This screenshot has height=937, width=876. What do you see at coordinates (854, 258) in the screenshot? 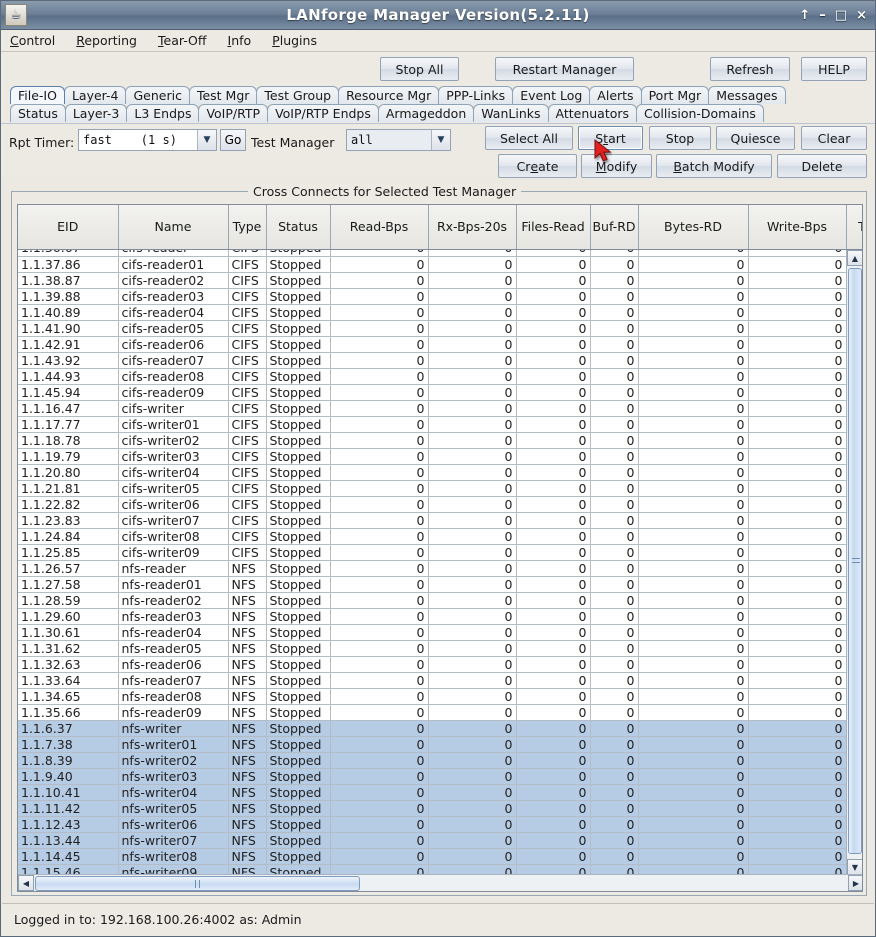
I see `scroll-up-arrow-icon: ▲` at bounding box center [854, 258].